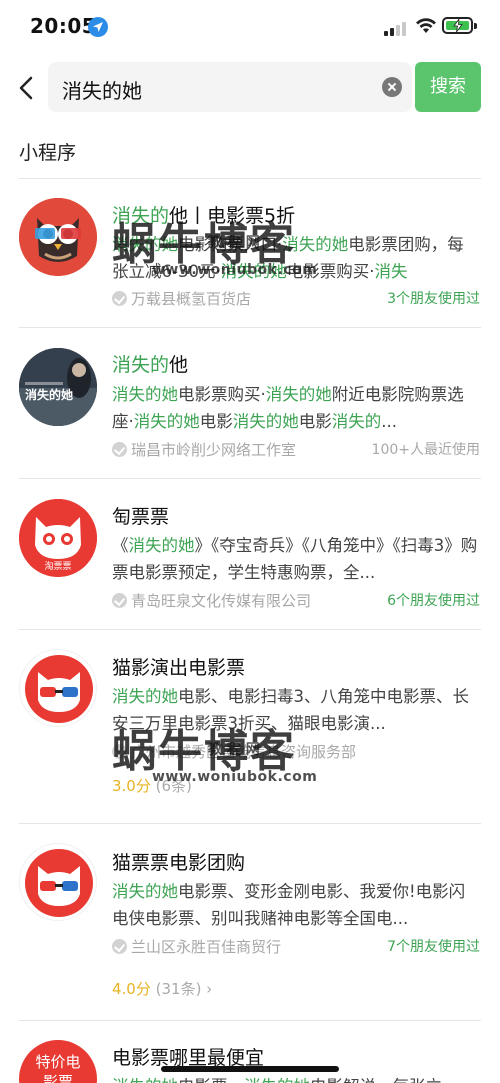  What do you see at coordinates (433, 947) in the screenshot?
I see `friends-used-text: 7个朋友使用过` at bounding box center [433, 947].